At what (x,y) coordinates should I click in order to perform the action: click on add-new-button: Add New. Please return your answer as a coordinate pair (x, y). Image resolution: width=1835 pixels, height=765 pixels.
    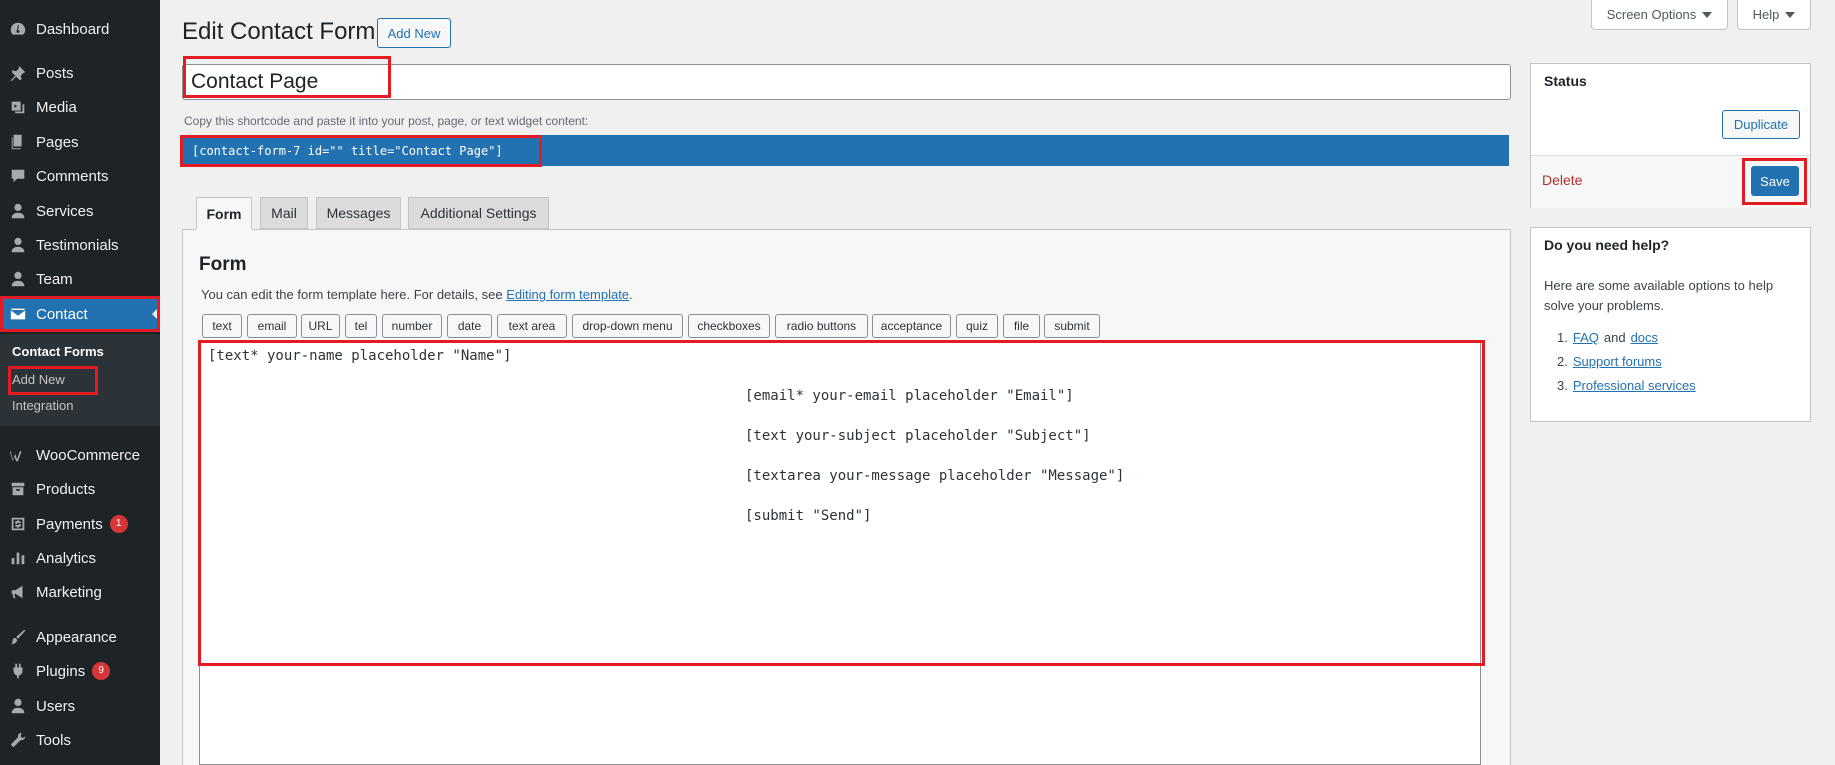
    Looking at the image, I should click on (414, 33).